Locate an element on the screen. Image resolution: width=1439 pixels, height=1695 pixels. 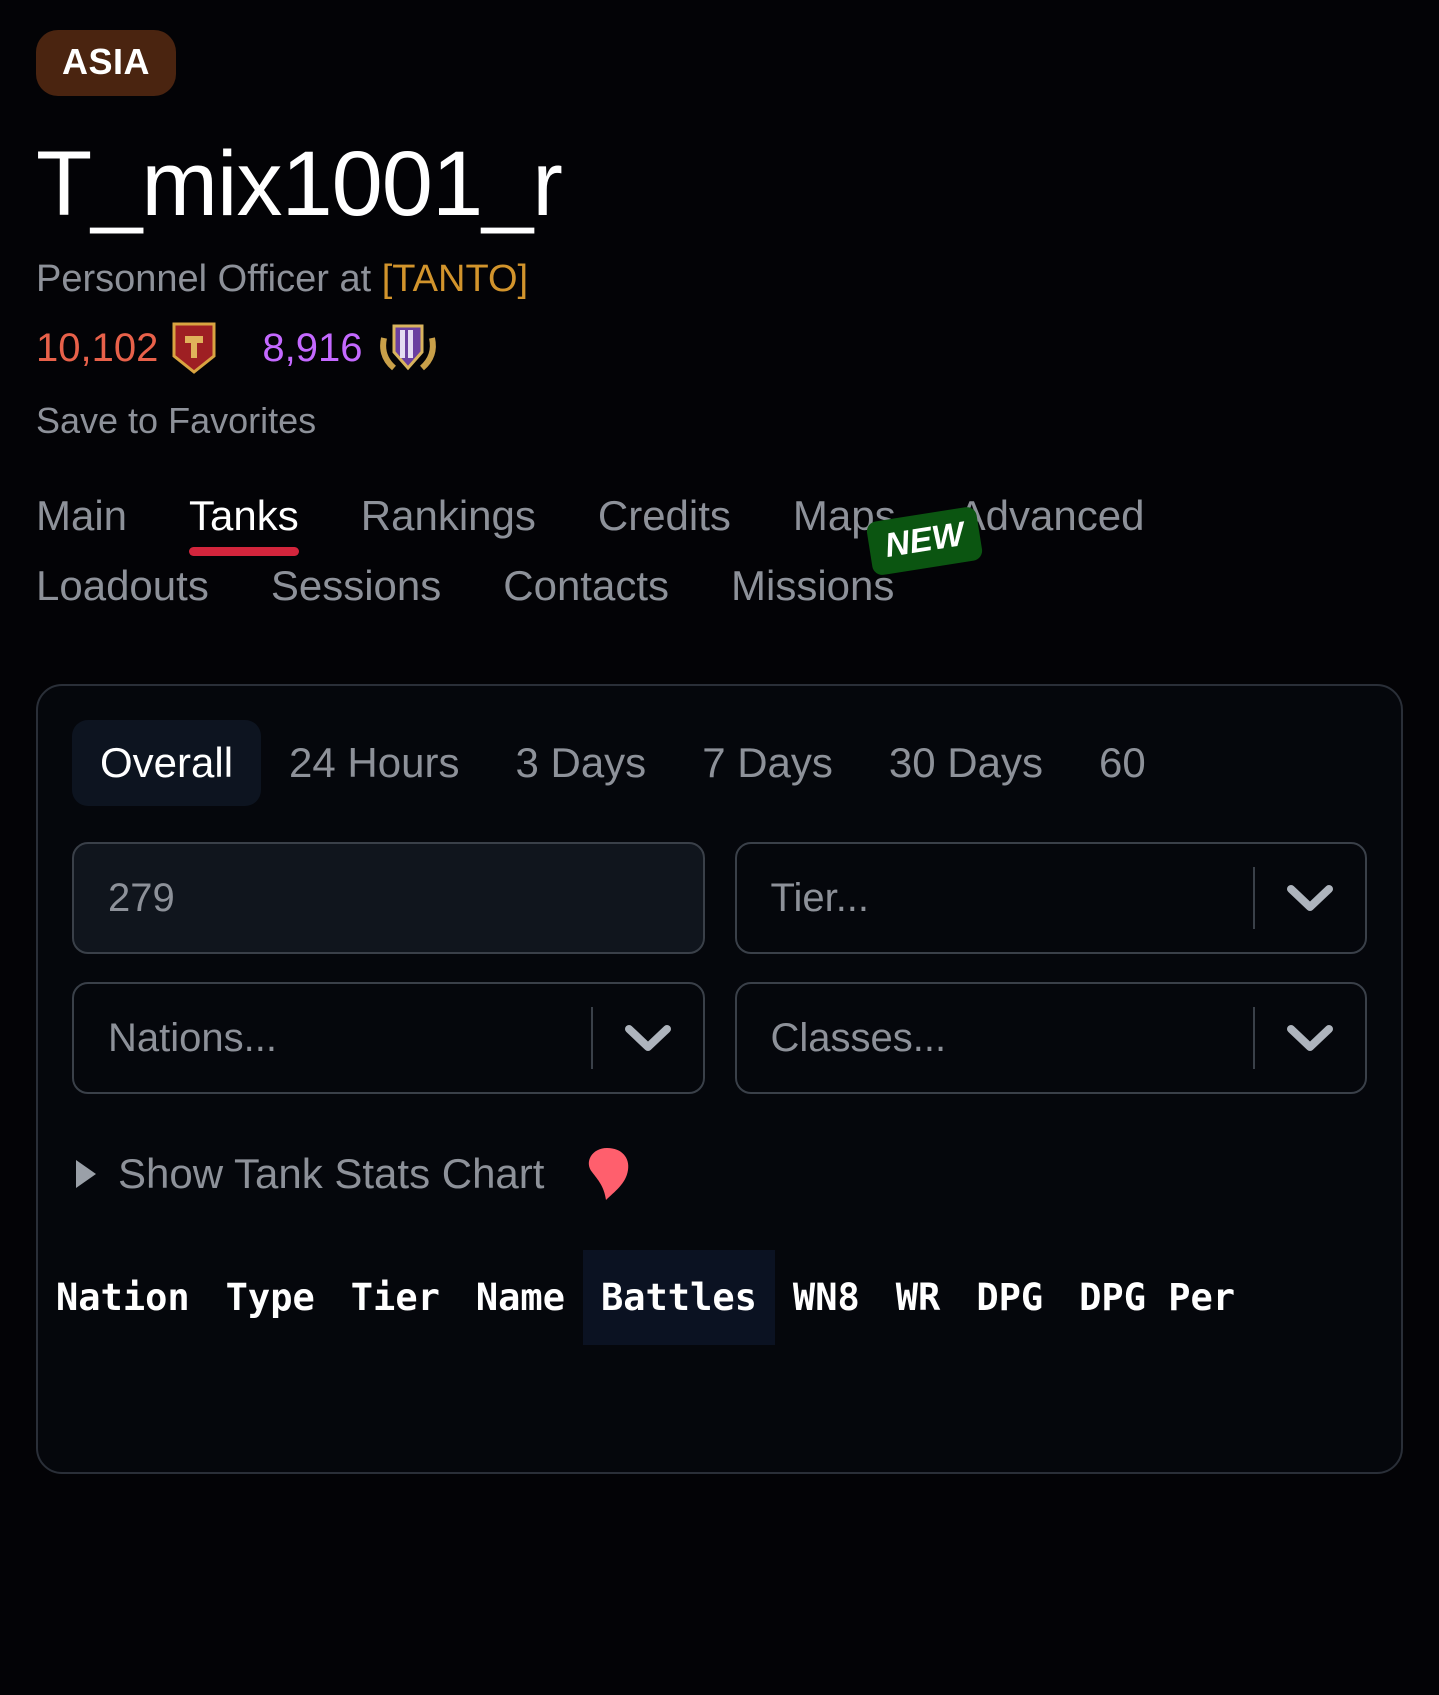
column-header-nation: Nation is located at coordinates (123, 1297).